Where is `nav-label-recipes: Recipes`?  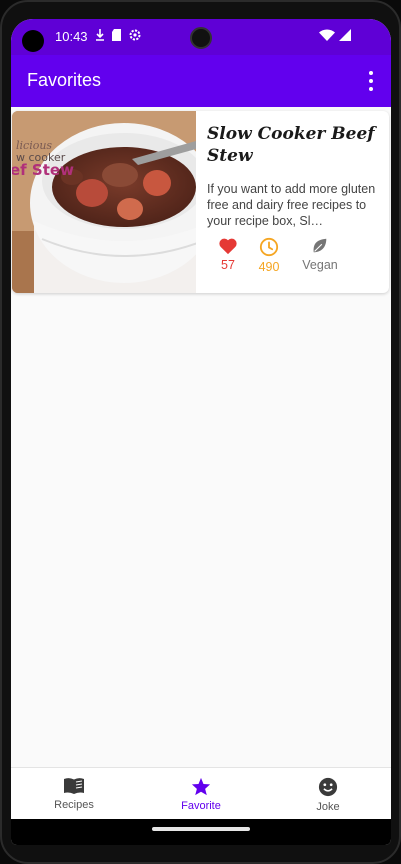 nav-label-recipes: Recipes is located at coordinates (74, 805).